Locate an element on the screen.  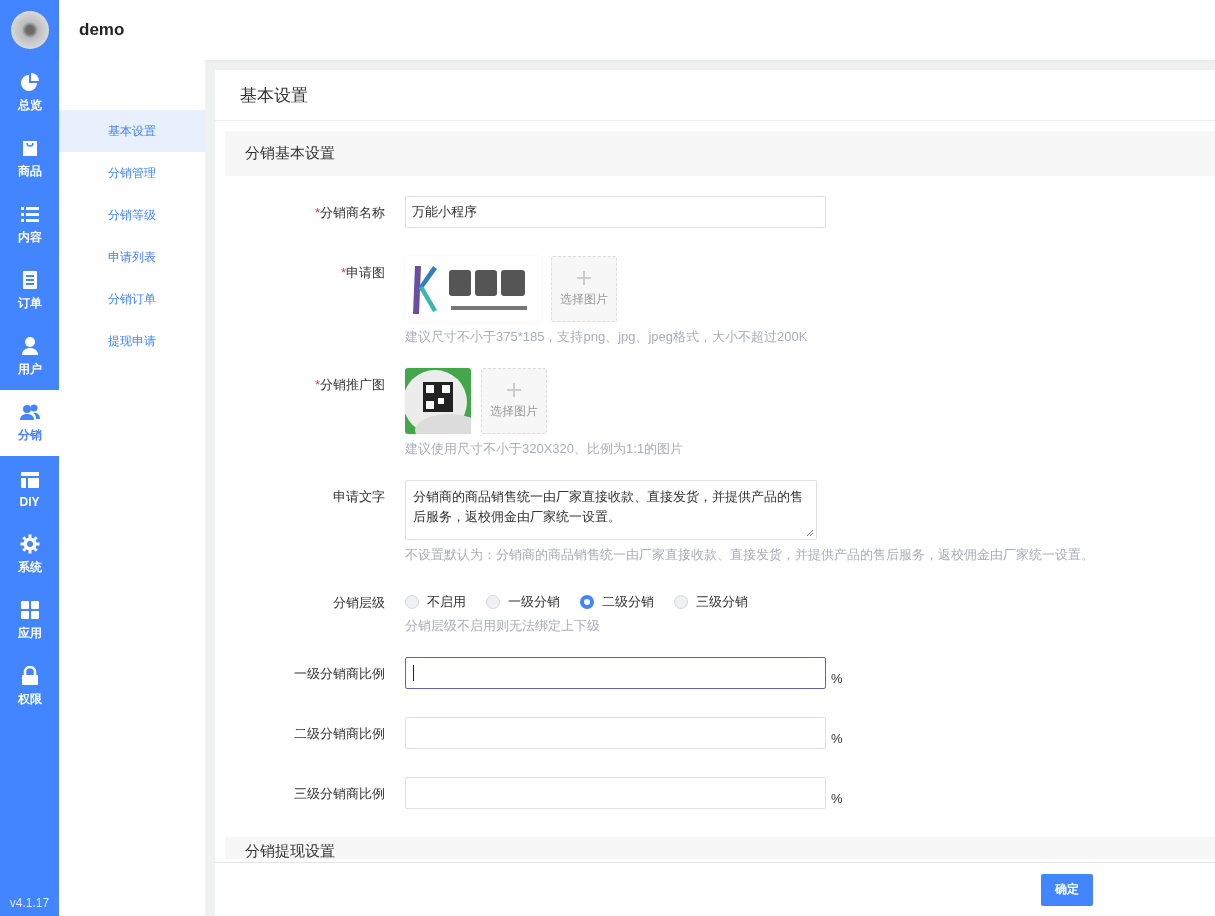
radio-button is located at coordinates (587, 602).